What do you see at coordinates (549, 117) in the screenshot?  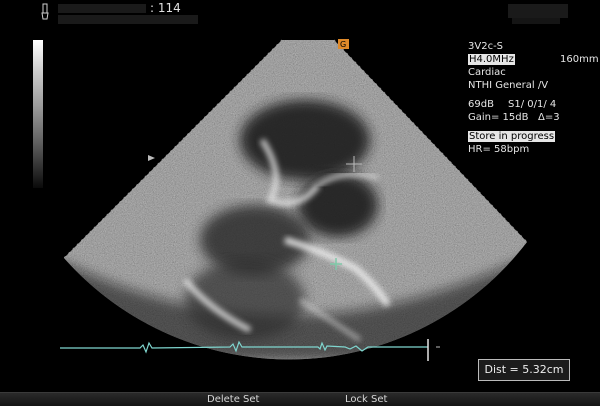 I see `delta: Δ=3` at bounding box center [549, 117].